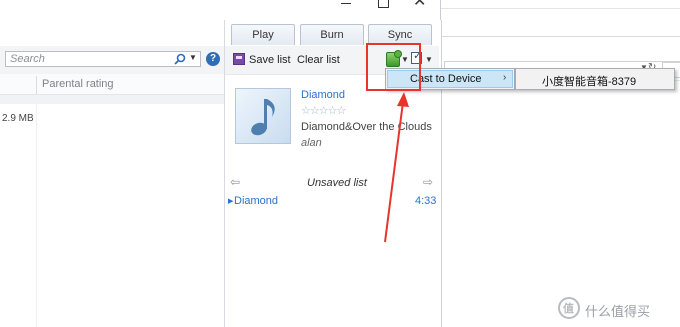 The width and height of the screenshot is (680, 327). What do you see at coordinates (318, 60) in the screenshot?
I see `clear-list-button: Clear list` at bounding box center [318, 60].